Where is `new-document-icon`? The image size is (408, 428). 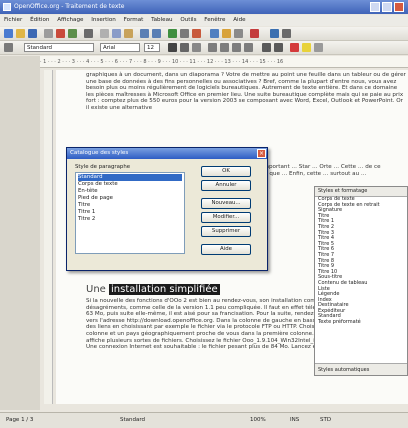 new-document-icon is located at coordinates (8, 33).